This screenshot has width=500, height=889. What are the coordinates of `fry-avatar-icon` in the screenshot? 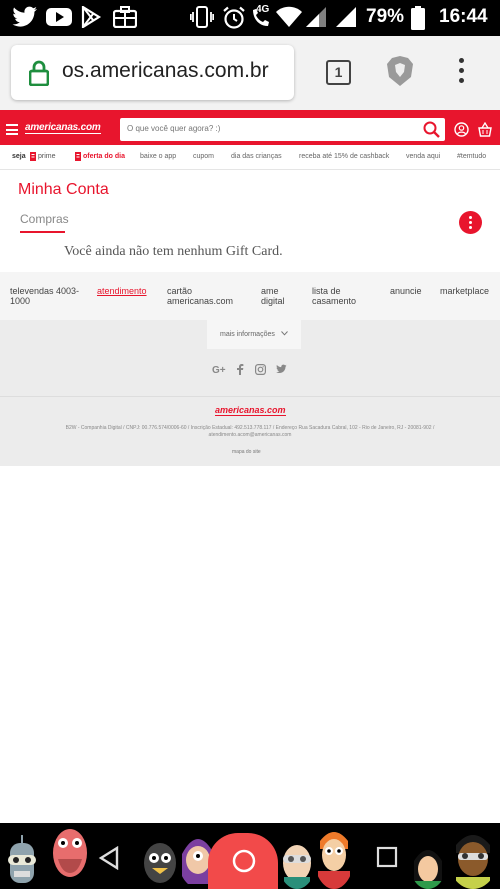 It's located at (334, 860).